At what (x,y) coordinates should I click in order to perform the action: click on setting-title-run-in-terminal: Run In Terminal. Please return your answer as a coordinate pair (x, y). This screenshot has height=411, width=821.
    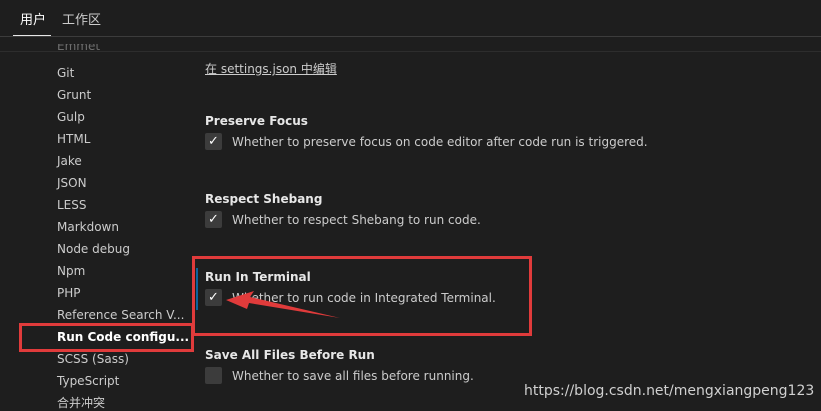
    Looking at the image, I should click on (258, 277).